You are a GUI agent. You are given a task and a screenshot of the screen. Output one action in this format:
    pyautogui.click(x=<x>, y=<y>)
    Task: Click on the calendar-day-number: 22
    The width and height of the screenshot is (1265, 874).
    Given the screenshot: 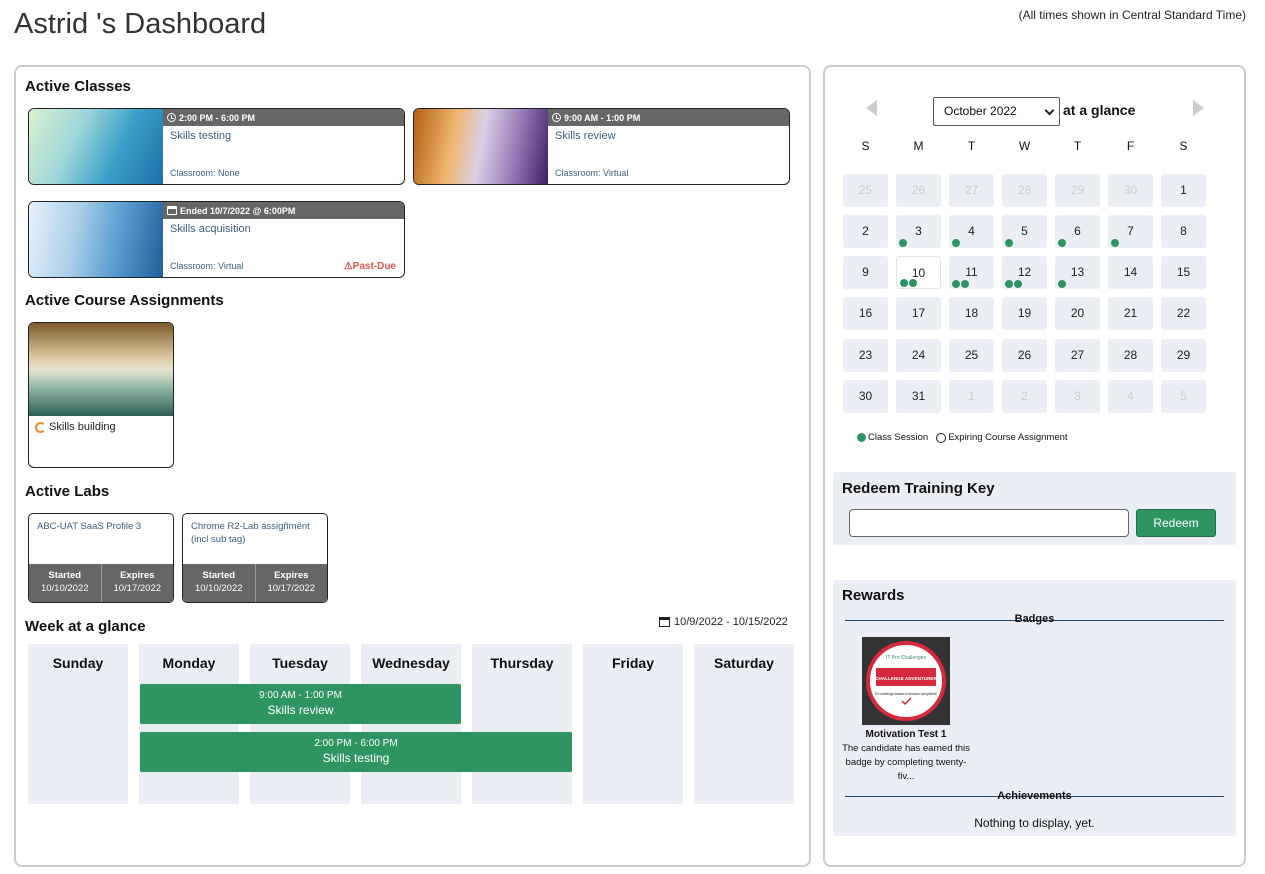 What is the action you would take?
    pyautogui.click(x=1183, y=313)
    